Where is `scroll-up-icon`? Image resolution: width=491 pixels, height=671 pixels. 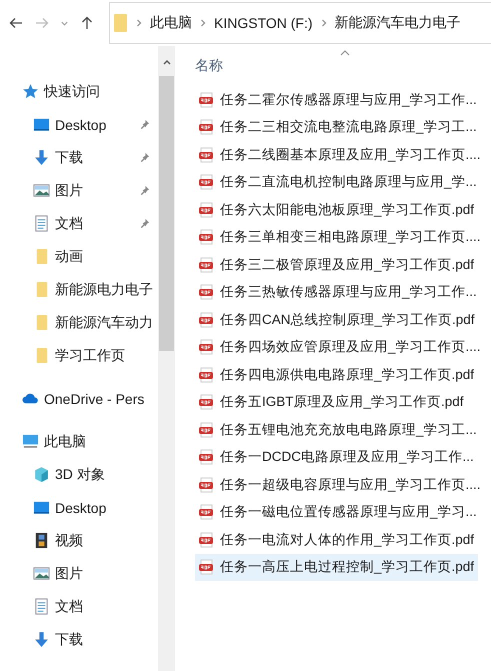 scroll-up-icon is located at coordinates (167, 62).